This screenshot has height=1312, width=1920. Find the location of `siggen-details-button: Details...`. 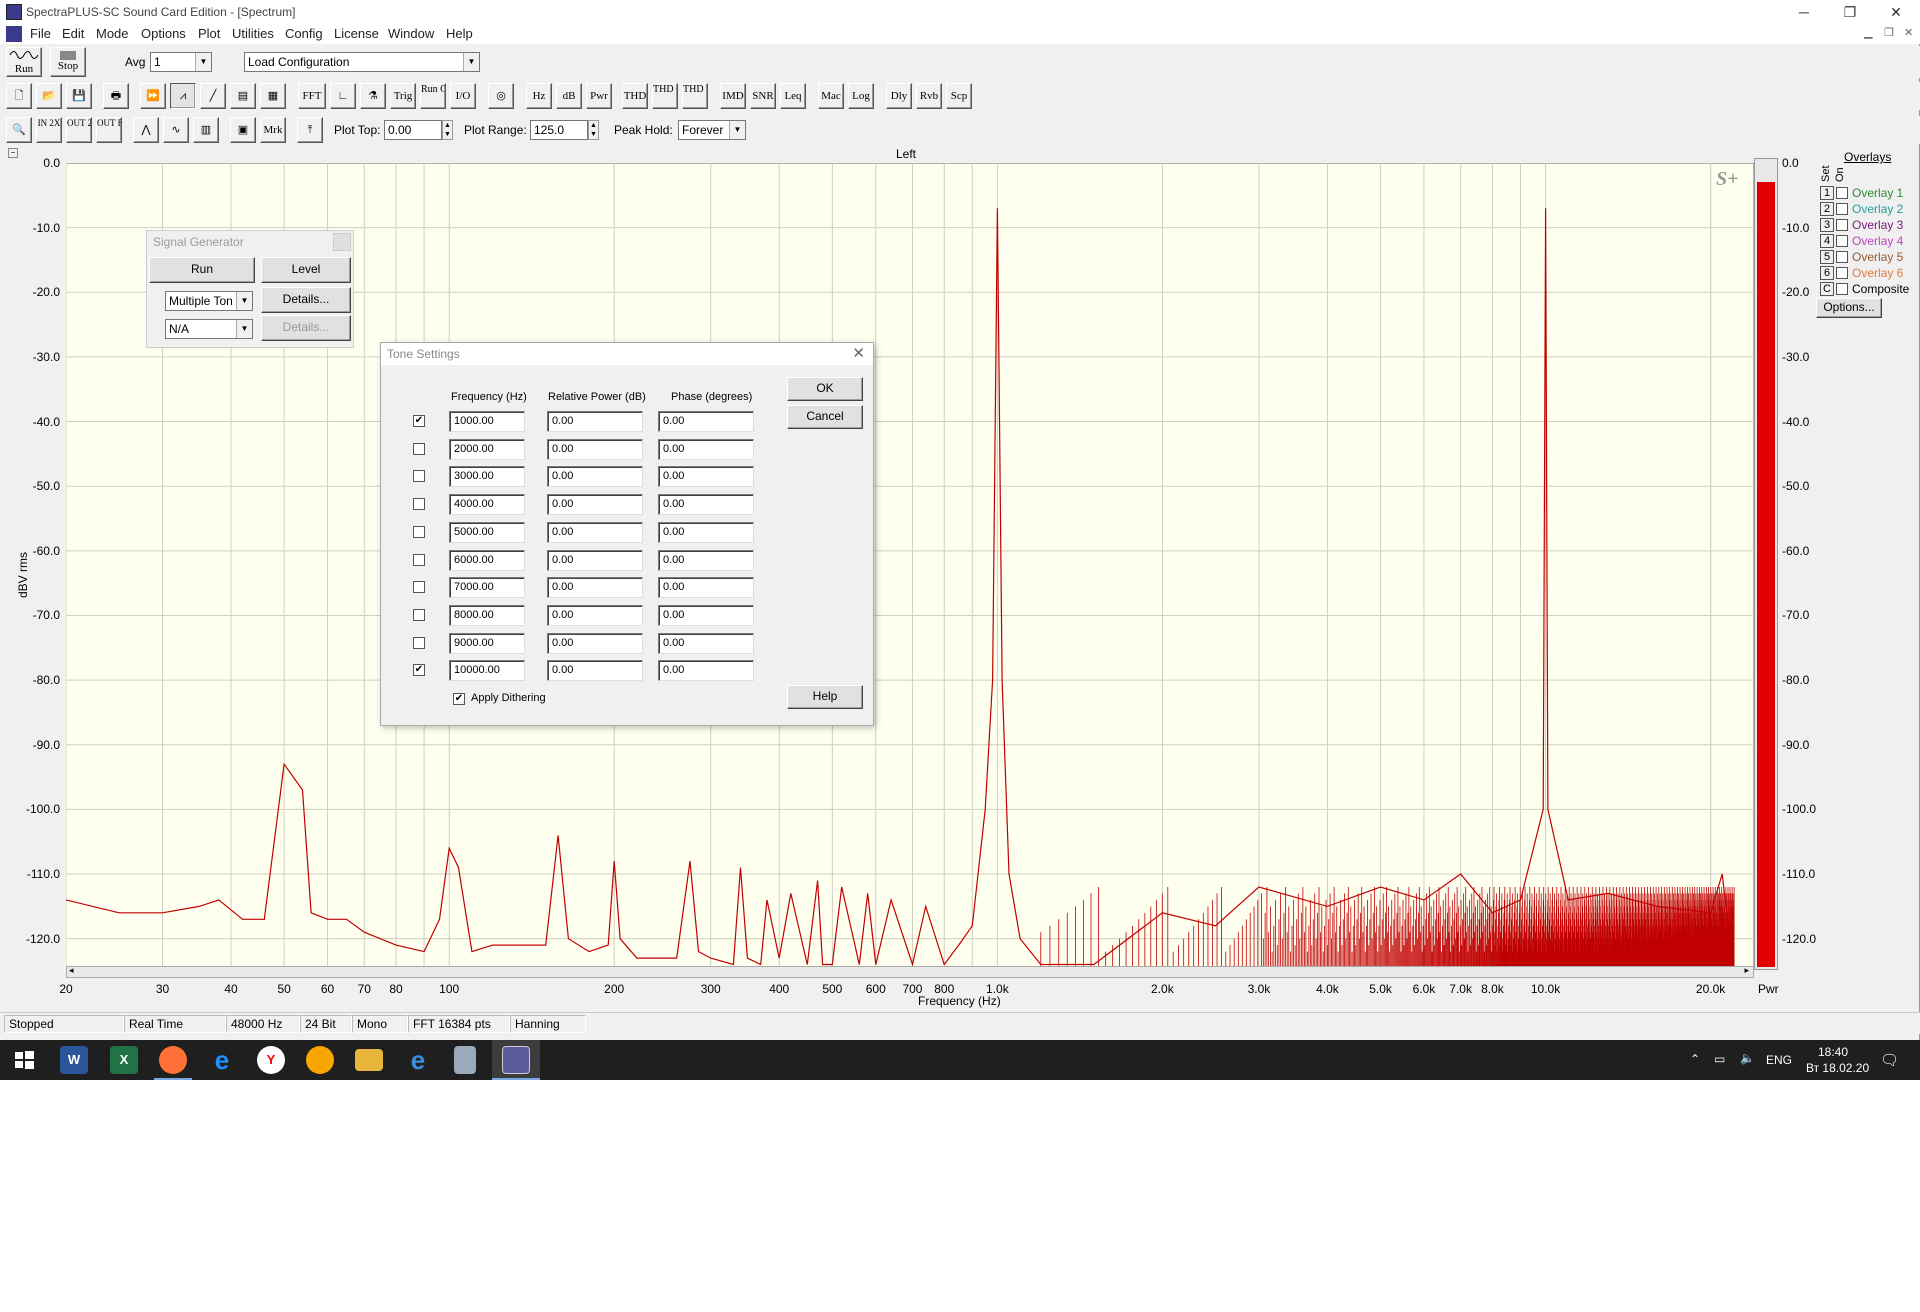

siggen-details-button: Details... is located at coordinates (306, 300).